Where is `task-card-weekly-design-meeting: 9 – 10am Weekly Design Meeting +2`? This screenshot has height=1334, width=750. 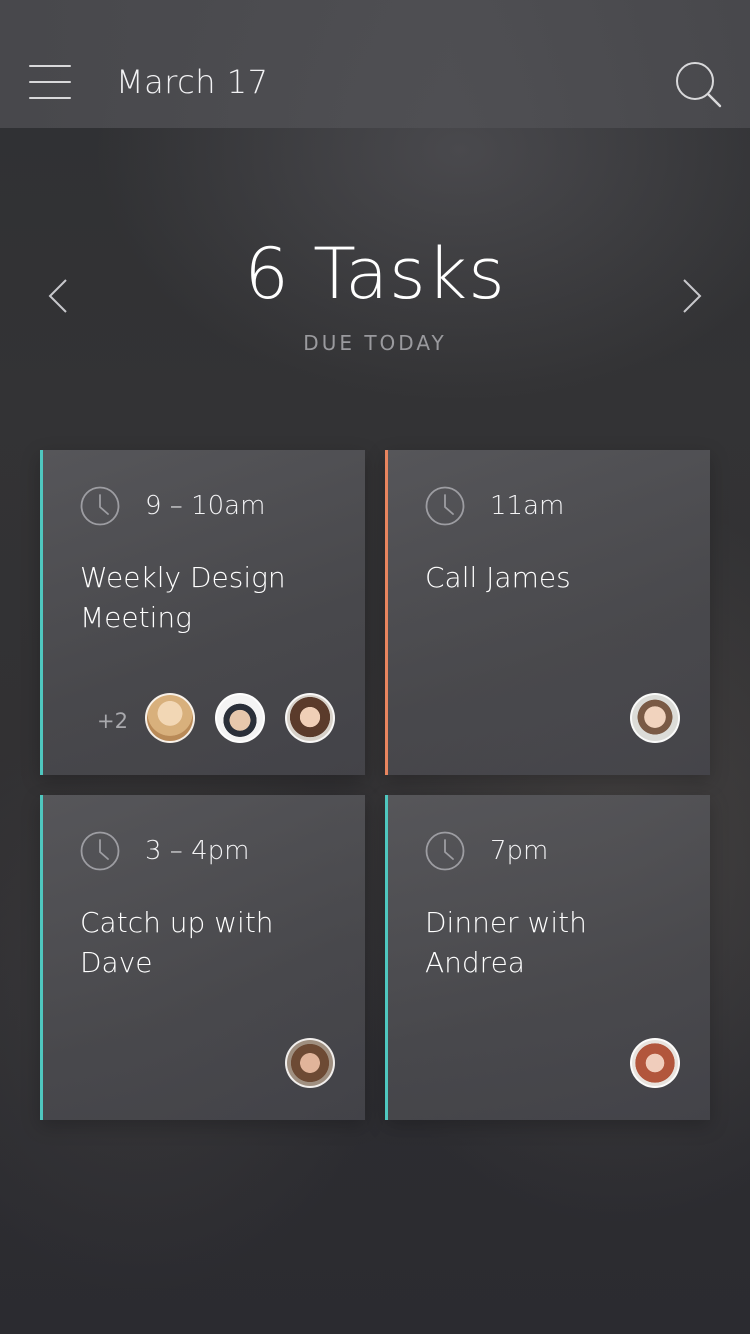
task-card-weekly-design-meeting: 9 – 10am Weekly Design Meeting +2 is located at coordinates (202, 612).